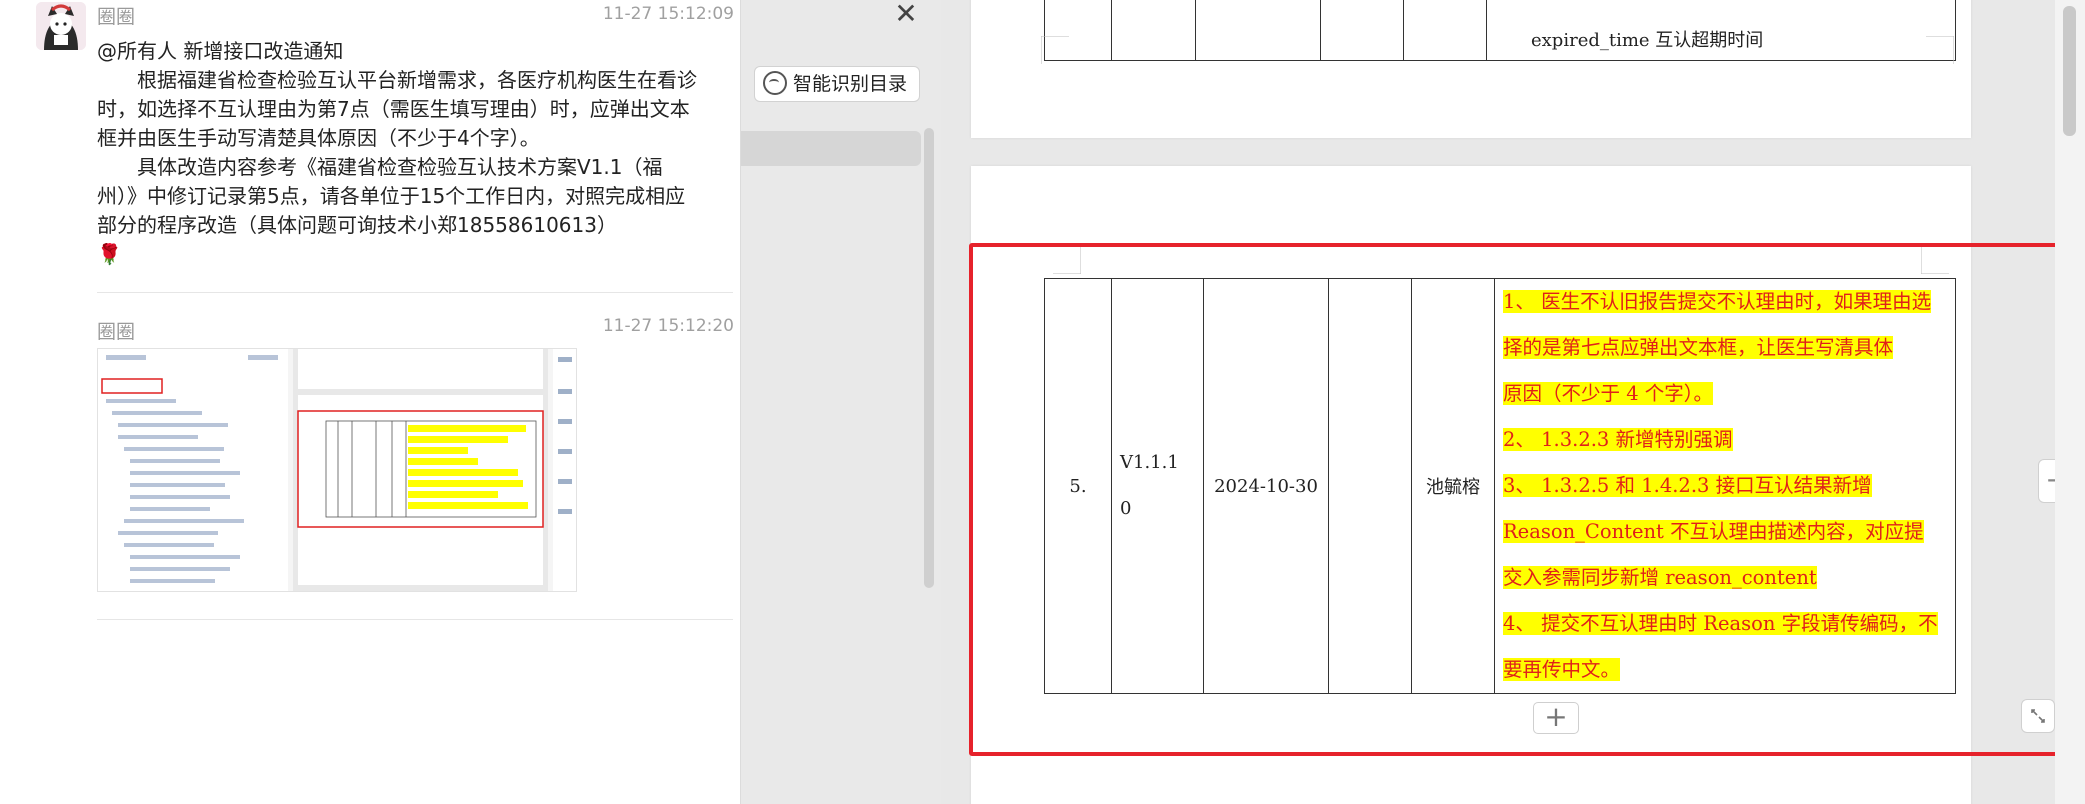 The image size is (2085, 804). What do you see at coordinates (668, 14) in the screenshot?
I see `message-time: 11-27 15:12:09` at bounding box center [668, 14].